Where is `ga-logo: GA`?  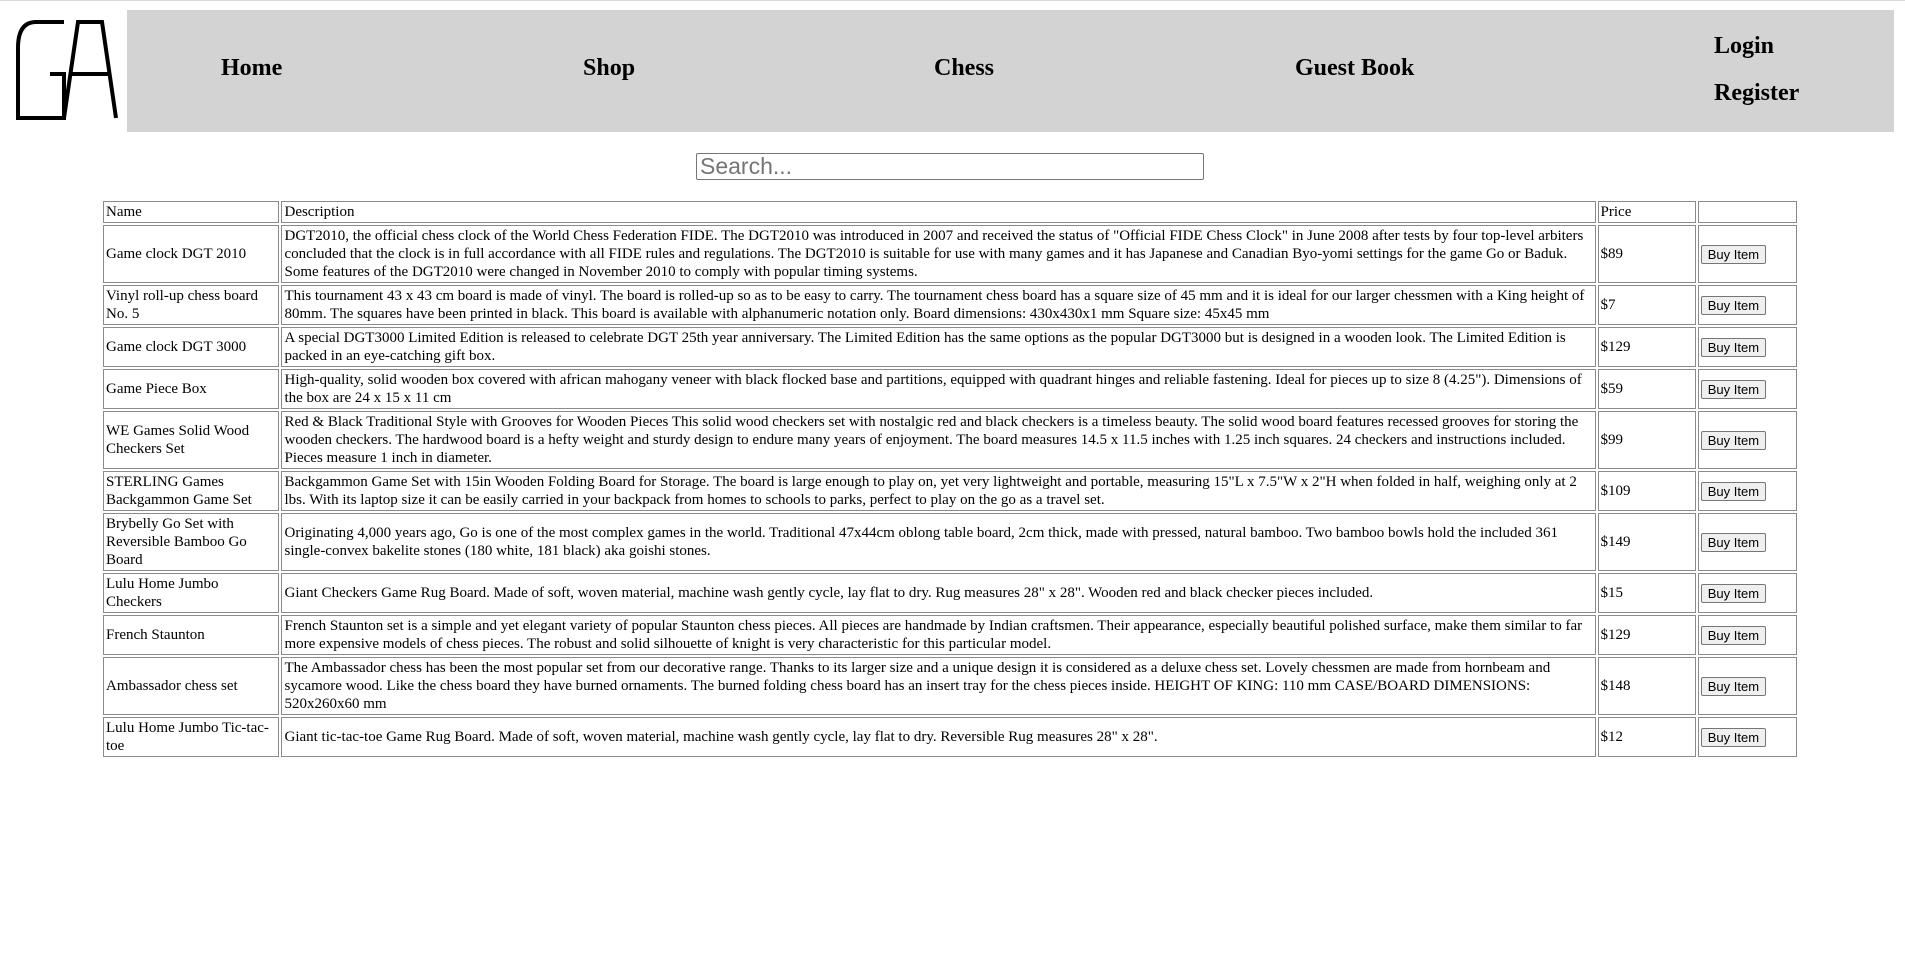 ga-logo: GA is located at coordinates (66, 70).